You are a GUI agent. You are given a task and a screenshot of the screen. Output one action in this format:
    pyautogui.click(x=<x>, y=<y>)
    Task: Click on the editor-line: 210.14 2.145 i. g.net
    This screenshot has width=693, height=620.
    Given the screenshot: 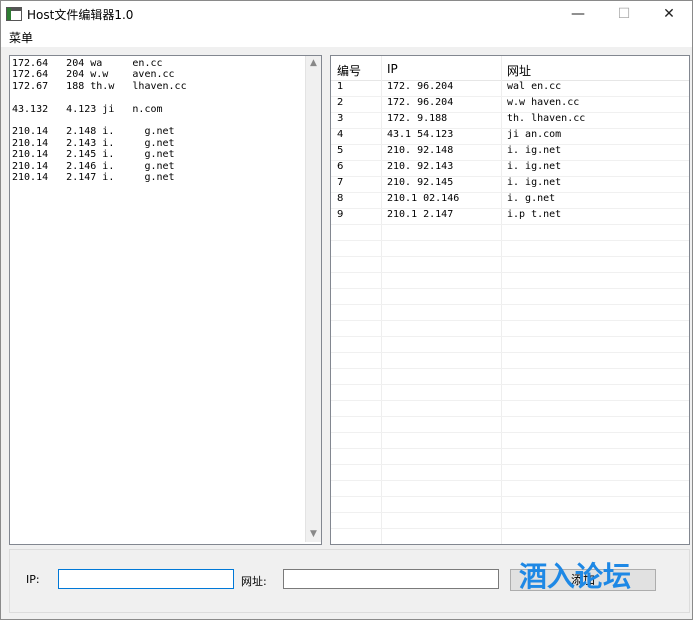 What is the action you would take?
    pyautogui.click(x=93, y=155)
    